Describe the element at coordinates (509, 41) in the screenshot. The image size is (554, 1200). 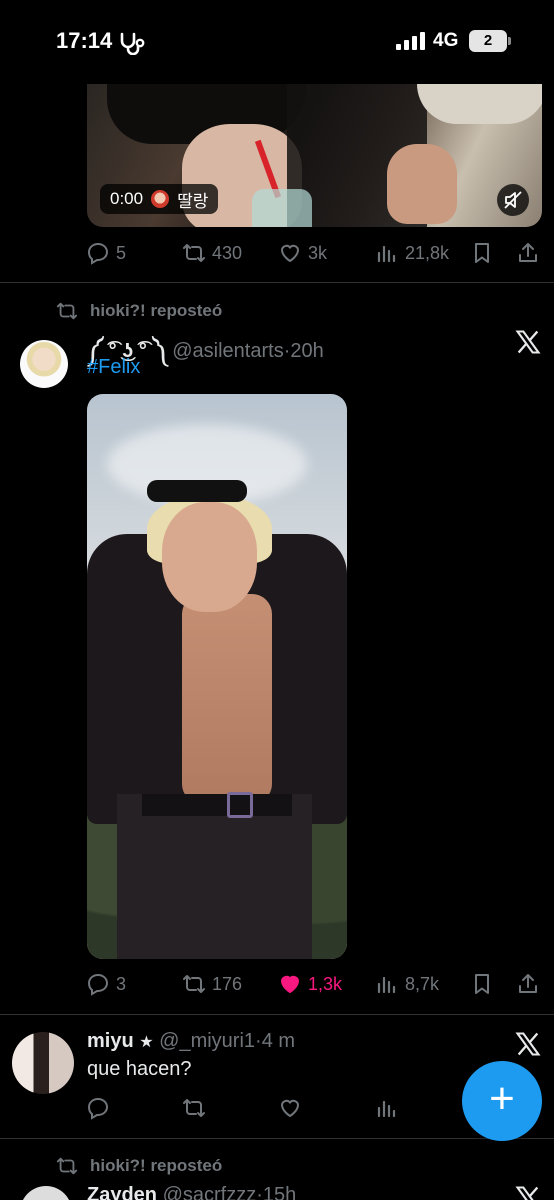
I see `battery-cap` at that location.